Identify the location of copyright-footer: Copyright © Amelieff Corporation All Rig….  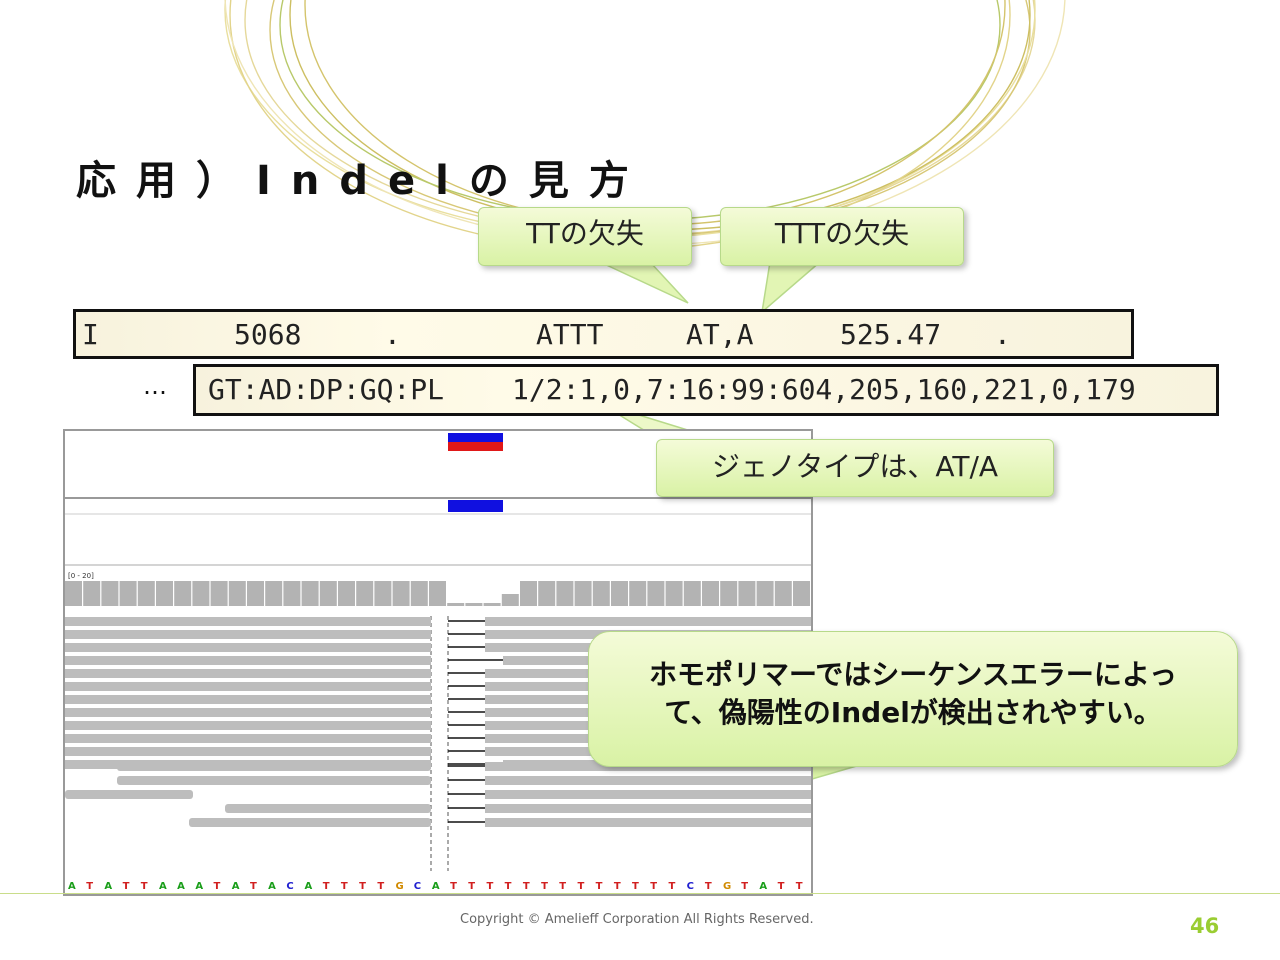
(637, 919).